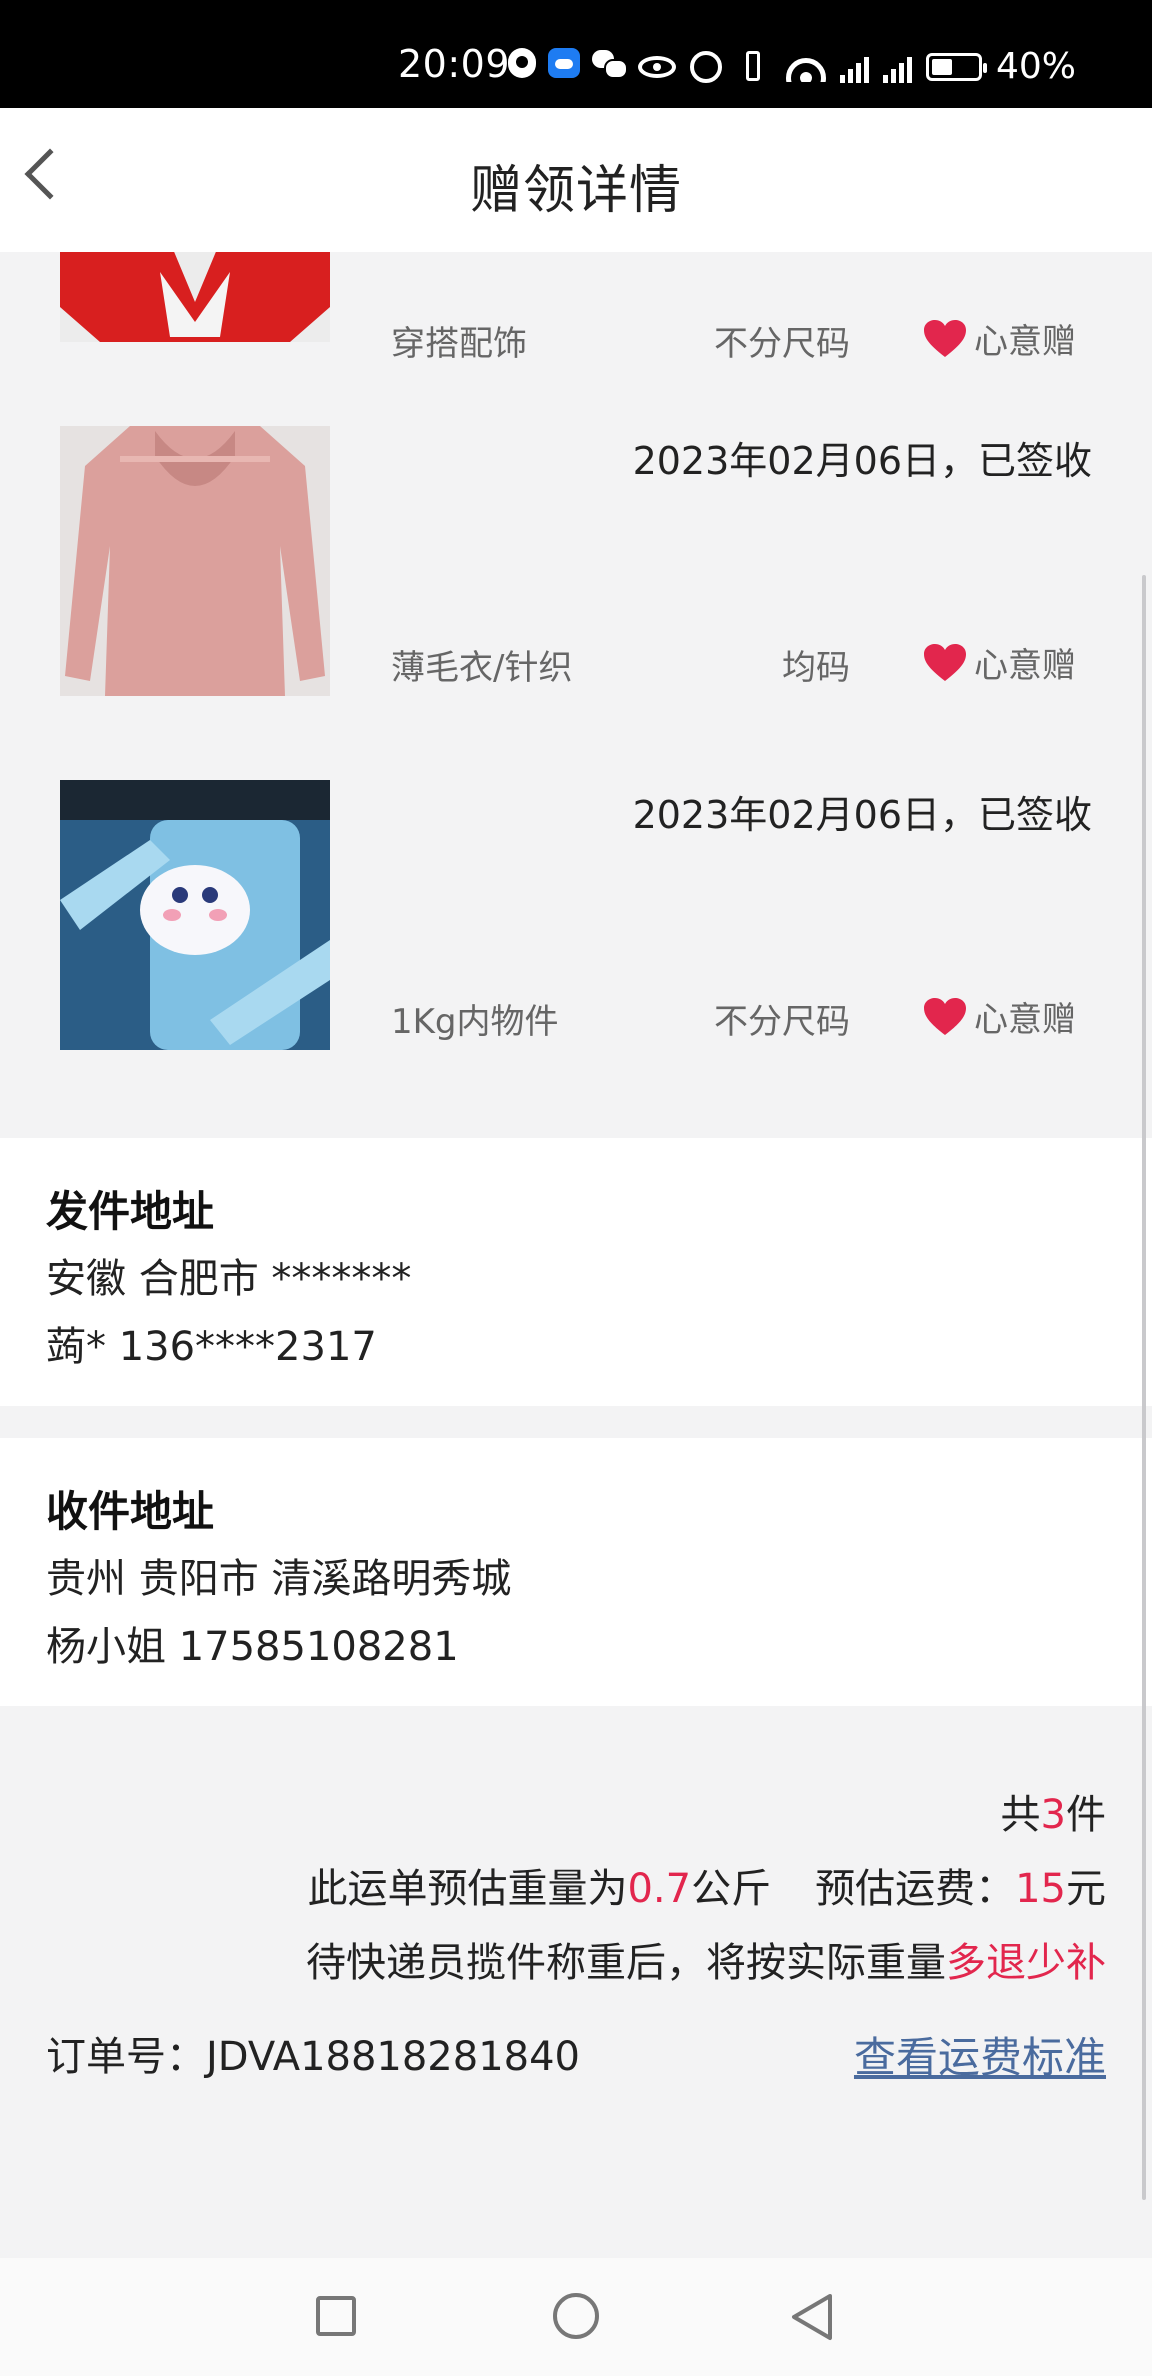 The height and width of the screenshot is (2376, 1152). Describe the element at coordinates (576, 574) in the screenshot. I see `list-item: 2023年02月06日，已签收 薄毛衣/针织 均码 心意赠` at that location.